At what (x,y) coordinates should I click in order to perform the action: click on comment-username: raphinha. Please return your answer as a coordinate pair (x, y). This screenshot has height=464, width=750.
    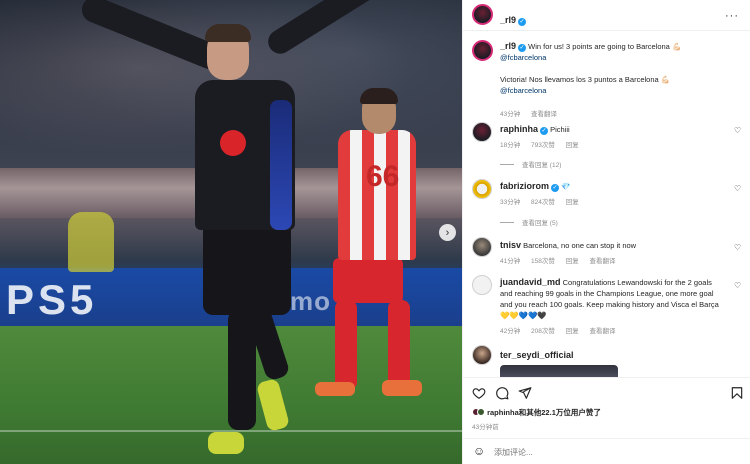
    Looking at the image, I should click on (519, 129).